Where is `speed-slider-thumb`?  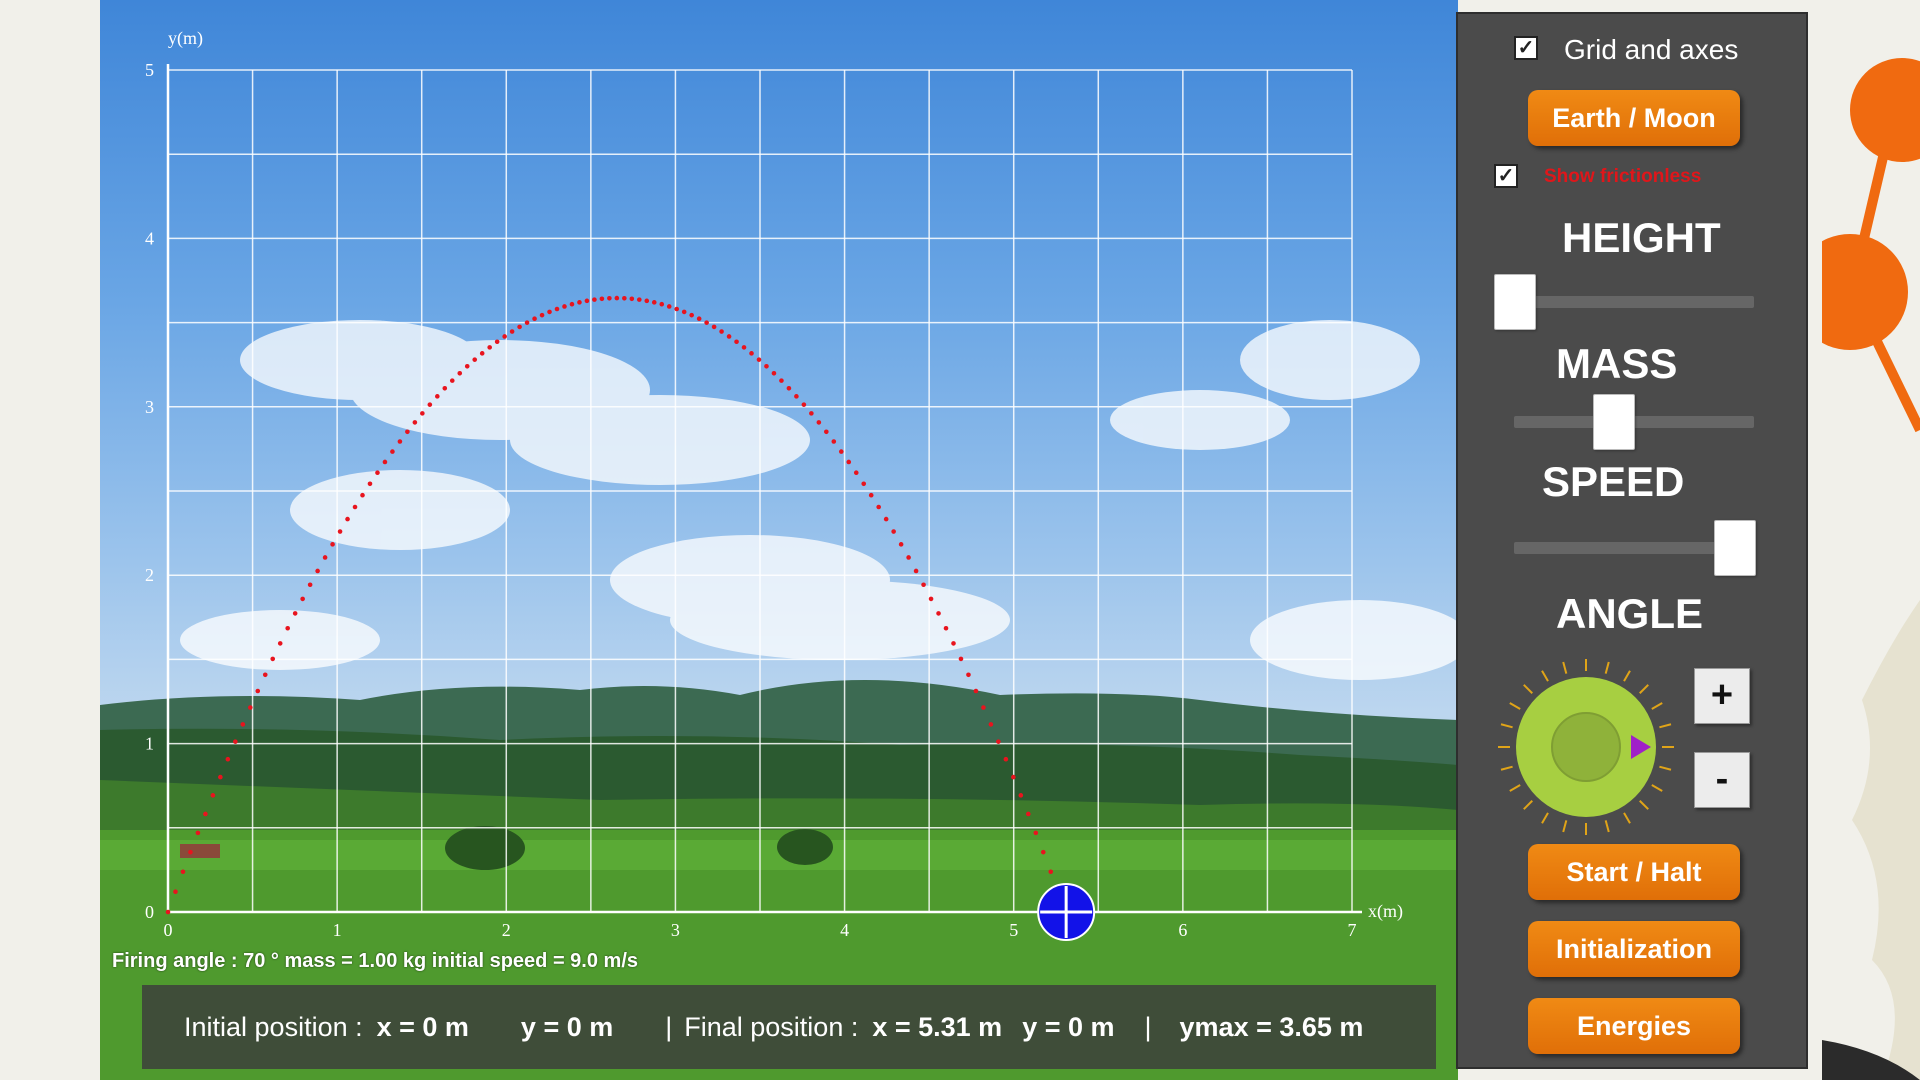
speed-slider-thumb is located at coordinates (1735, 548).